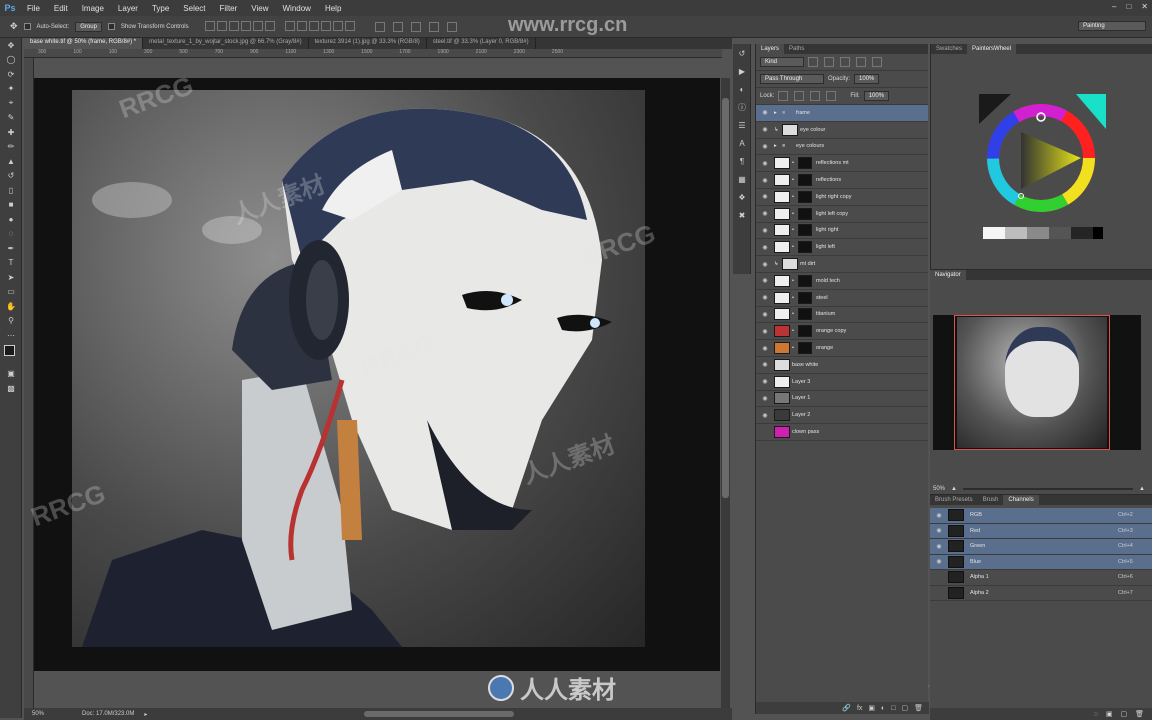 Image resolution: width=1152 pixels, height=720 pixels. Describe the element at coordinates (842, 365) in the screenshot. I see `layer-row: ◉ base white` at that location.